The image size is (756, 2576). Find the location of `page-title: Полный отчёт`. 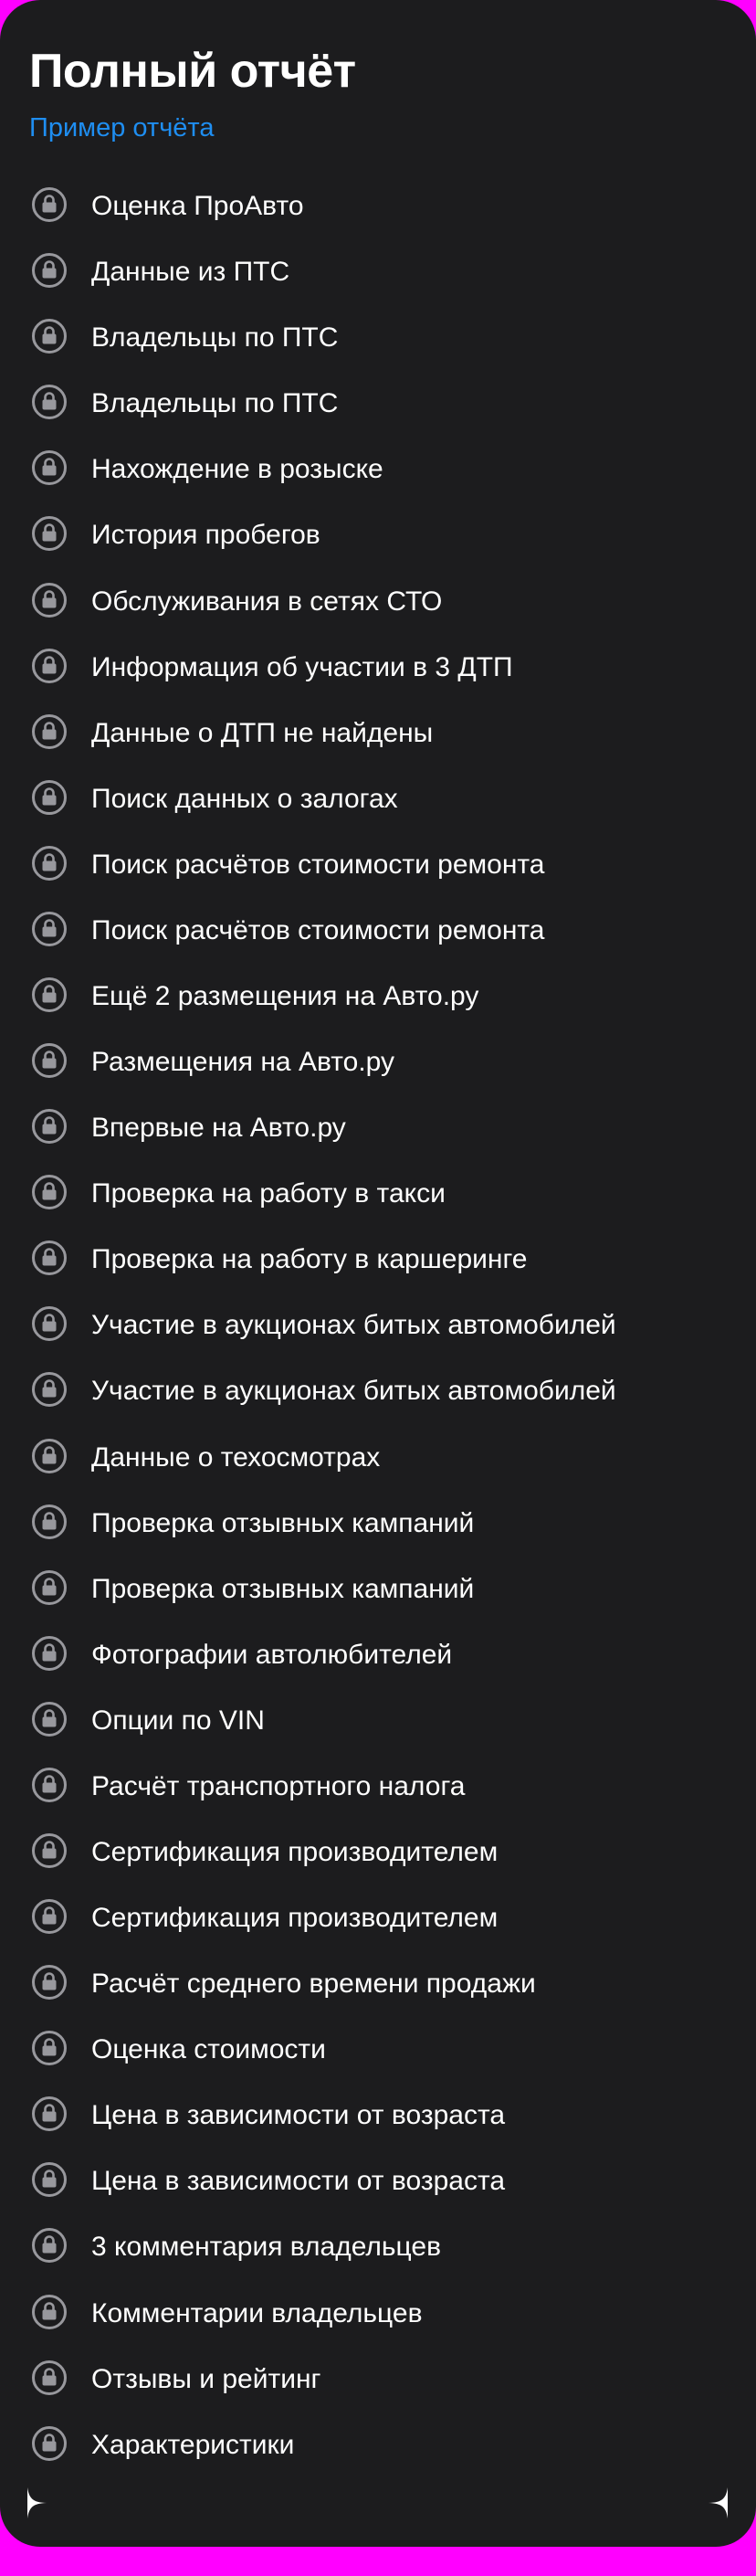

page-title: Полный отчёт is located at coordinates (192, 71).